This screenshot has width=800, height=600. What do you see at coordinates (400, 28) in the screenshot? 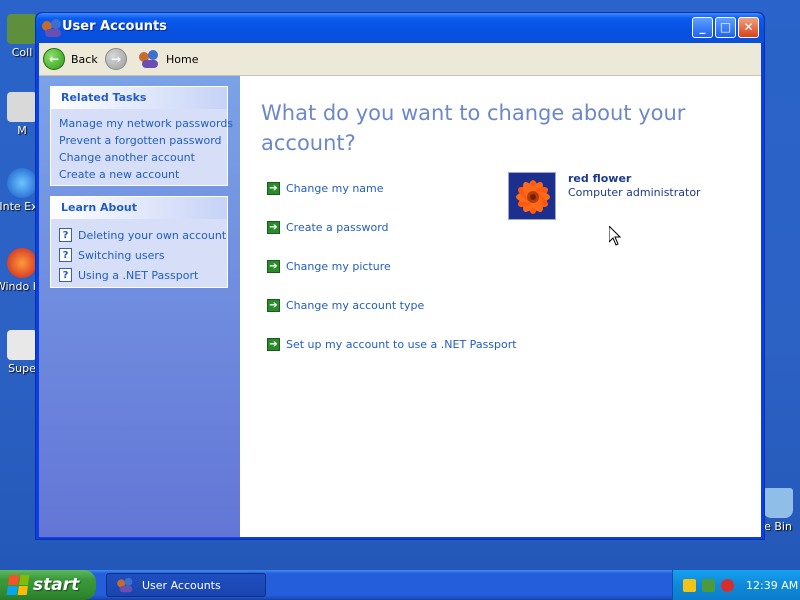
I see `title-bar: User Accounts _ □ ✕` at bounding box center [400, 28].